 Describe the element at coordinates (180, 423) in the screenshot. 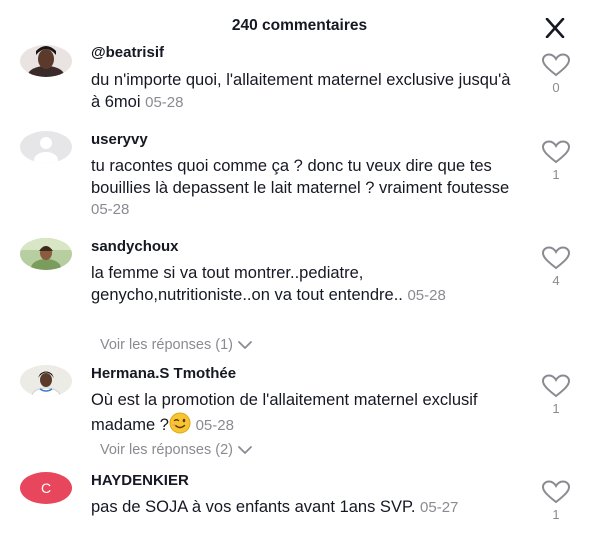

I see `winking-face-emoji` at that location.